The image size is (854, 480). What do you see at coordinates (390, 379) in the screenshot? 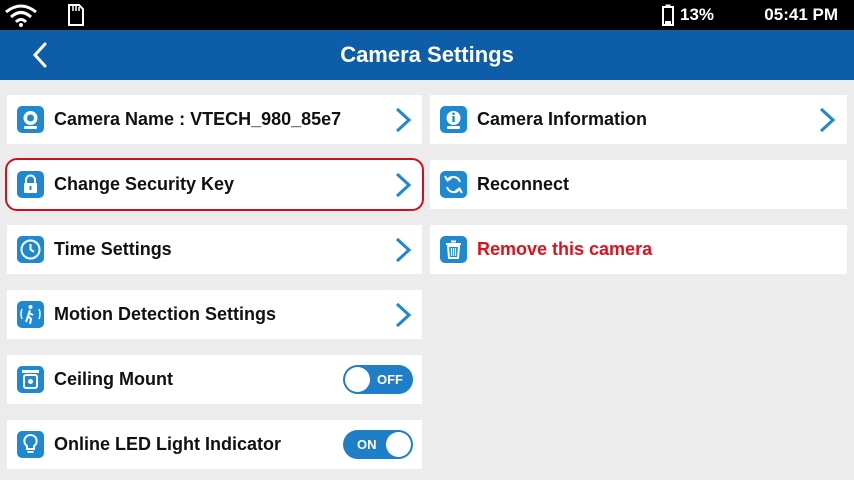
I see `toggle-state: OFF` at bounding box center [390, 379].